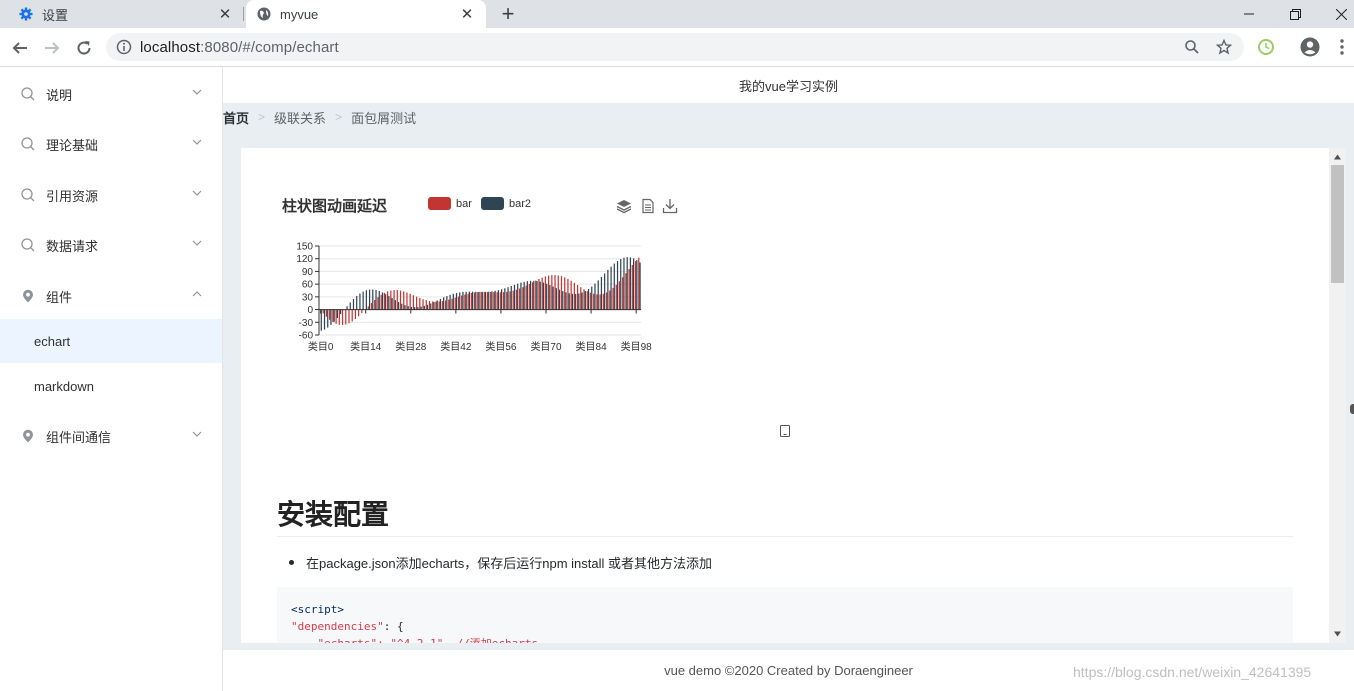 Image resolution: width=1354 pixels, height=691 pixels. I want to click on minimize-button, so click(1249, 14).